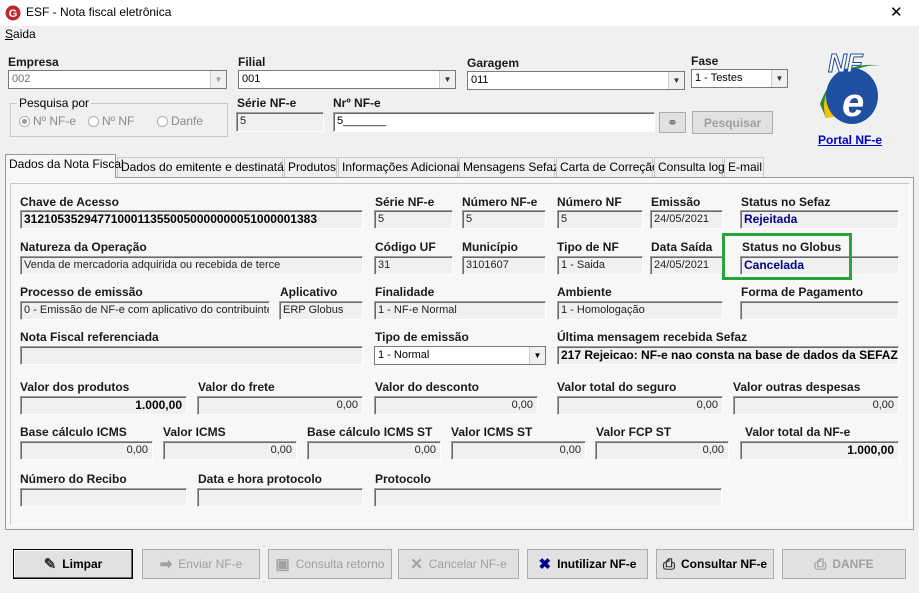 Image resolution: width=919 pixels, height=593 pixels. I want to click on valor-total-field: 1.000,00, so click(819, 450).